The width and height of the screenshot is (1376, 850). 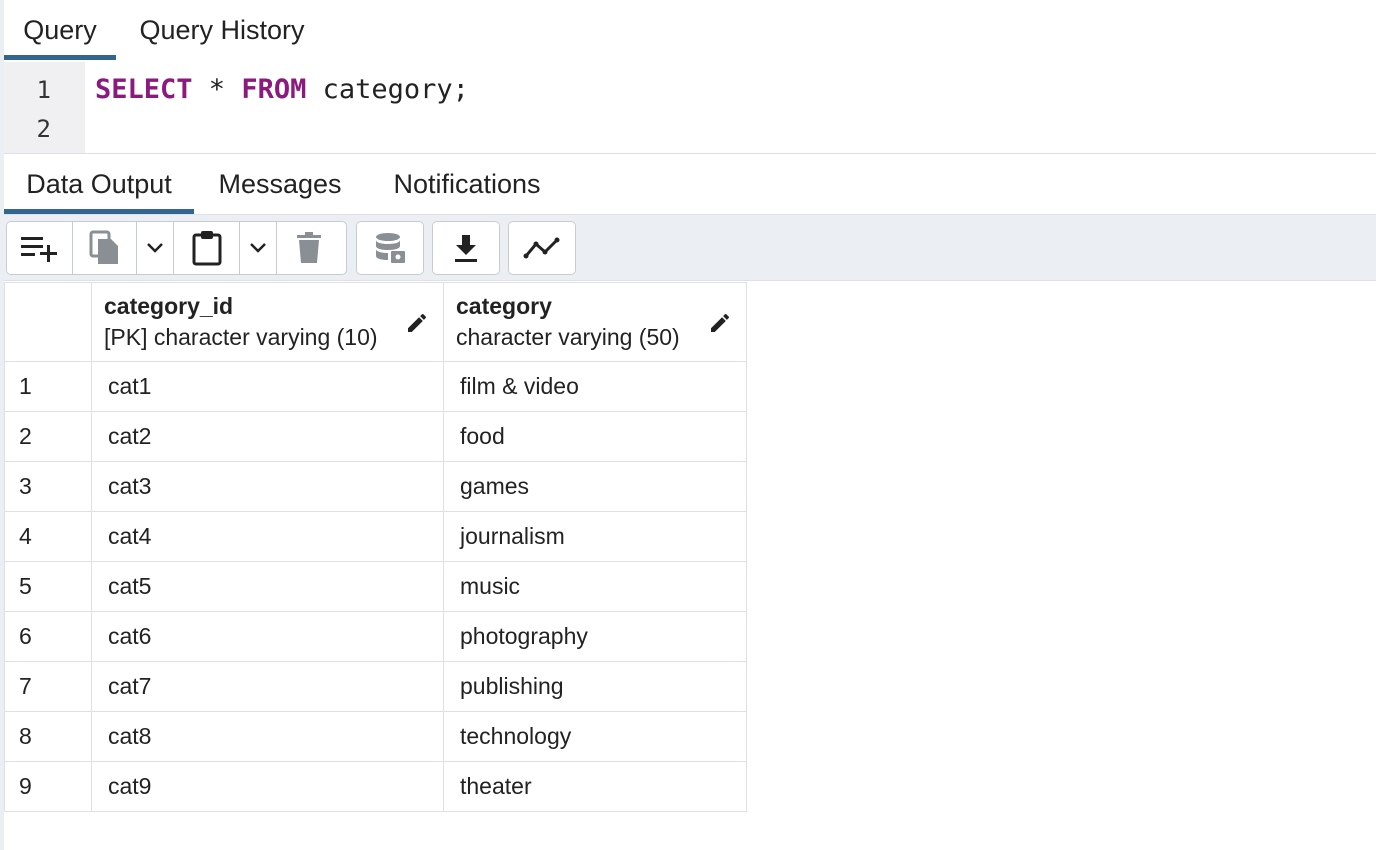 I want to click on output-tabs: Data Output Messages Notifications, so click(x=690, y=184).